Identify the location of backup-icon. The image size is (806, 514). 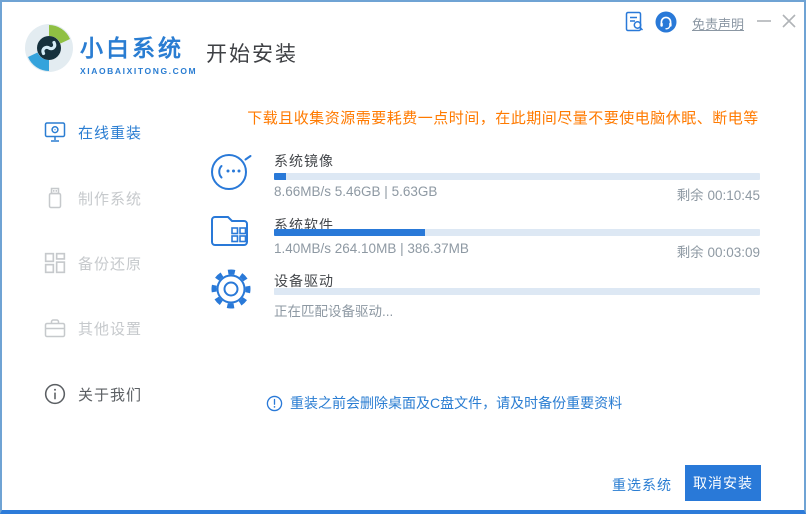
(55, 263).